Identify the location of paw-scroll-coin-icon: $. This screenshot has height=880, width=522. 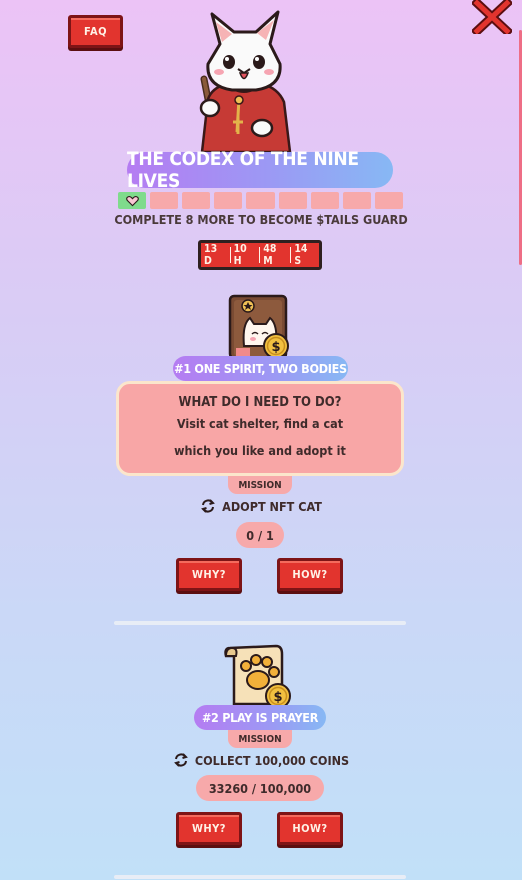
(257, 676).